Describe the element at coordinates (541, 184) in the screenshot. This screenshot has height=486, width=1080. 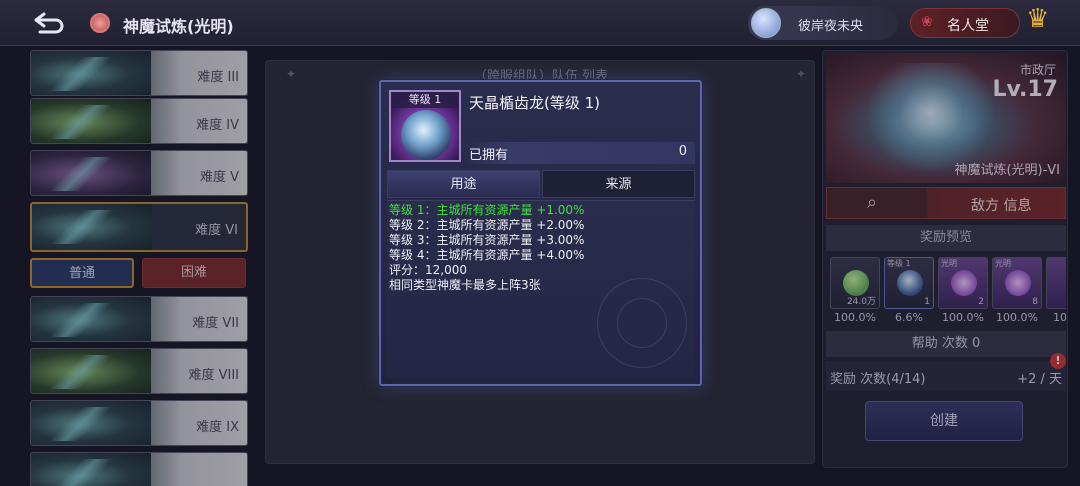
I see `detail-tabs: 用途 来源` at that location.